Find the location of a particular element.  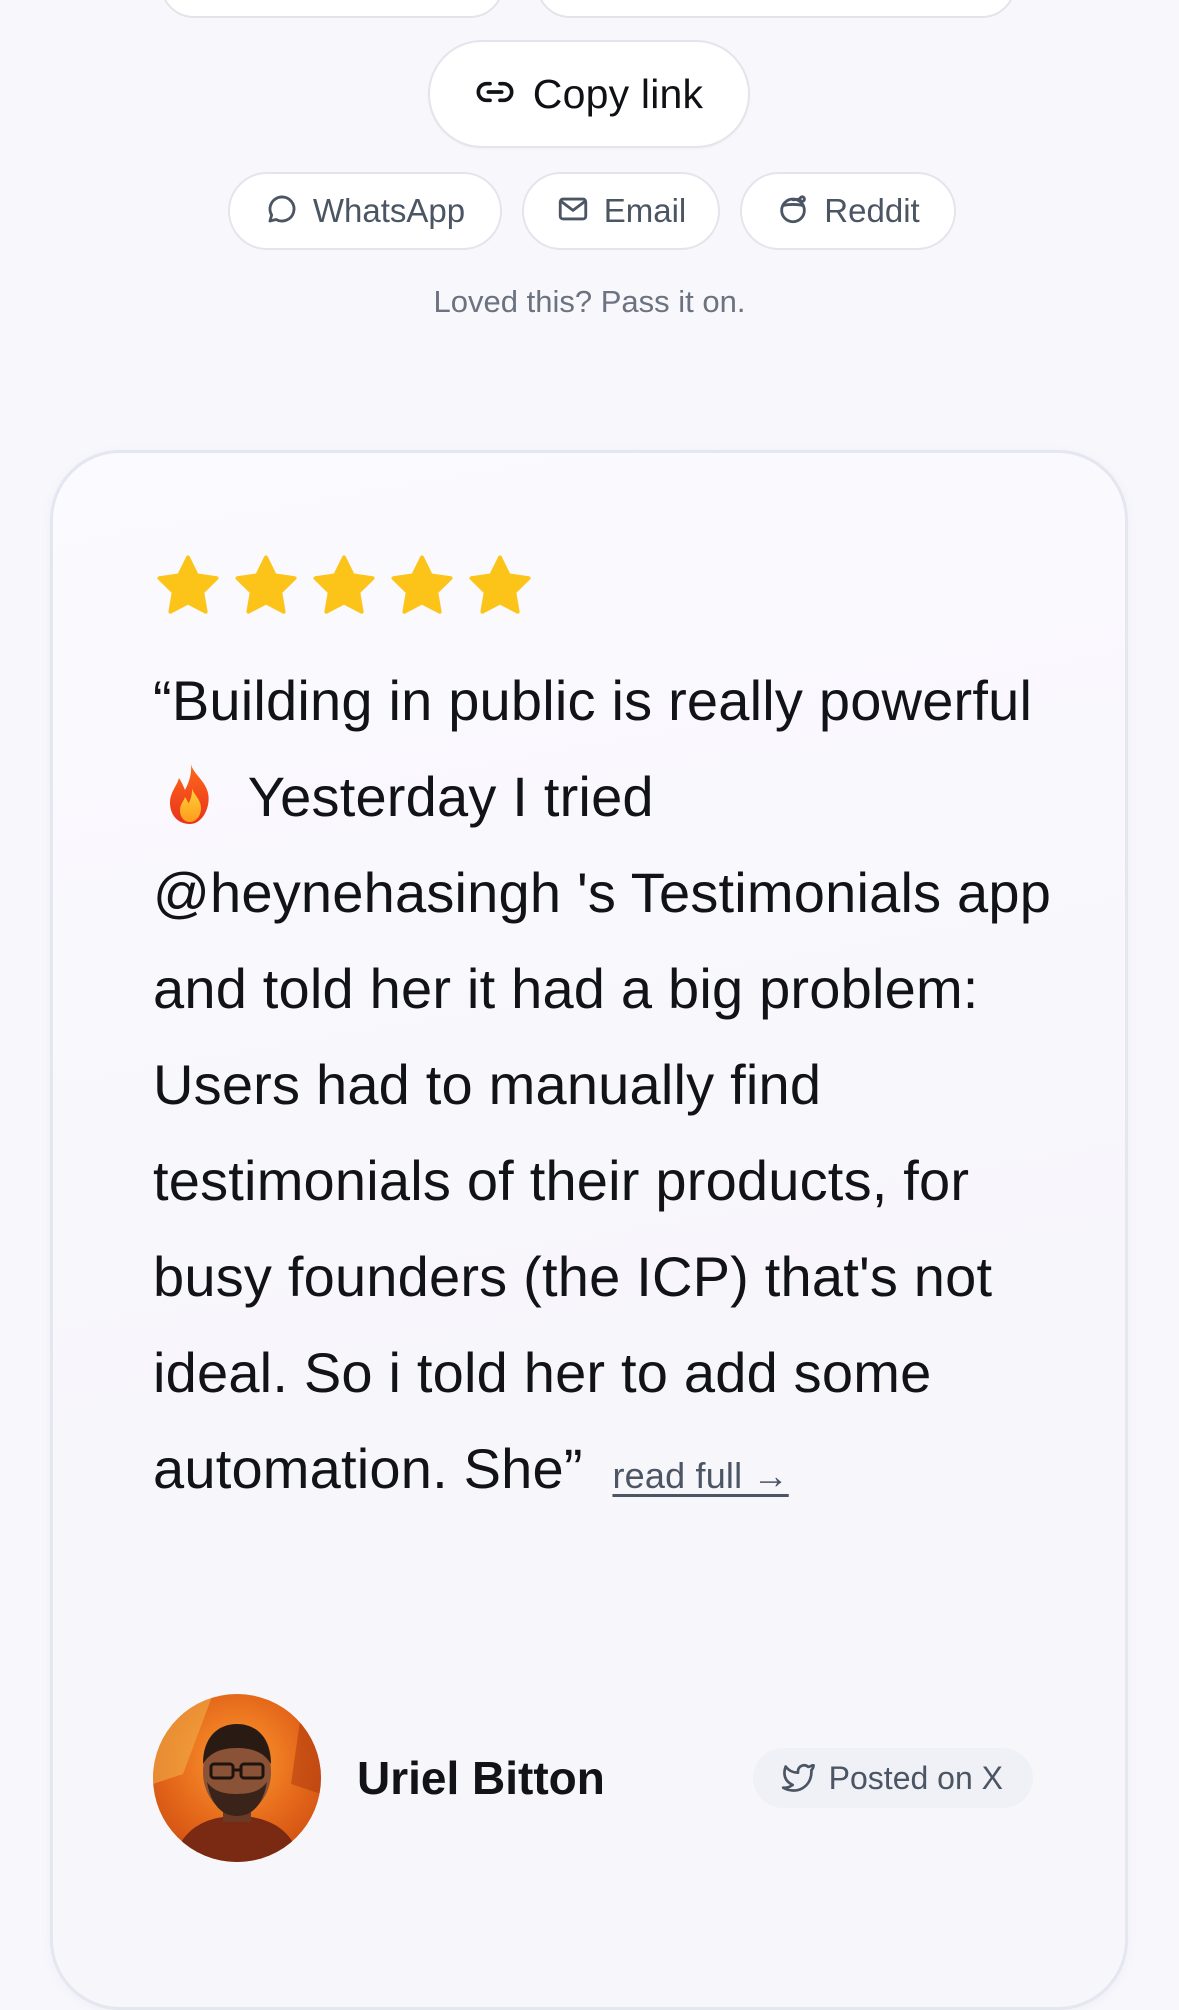

author-row: Uriel Bitton Posted on X is located at coordinates (593, 1778).